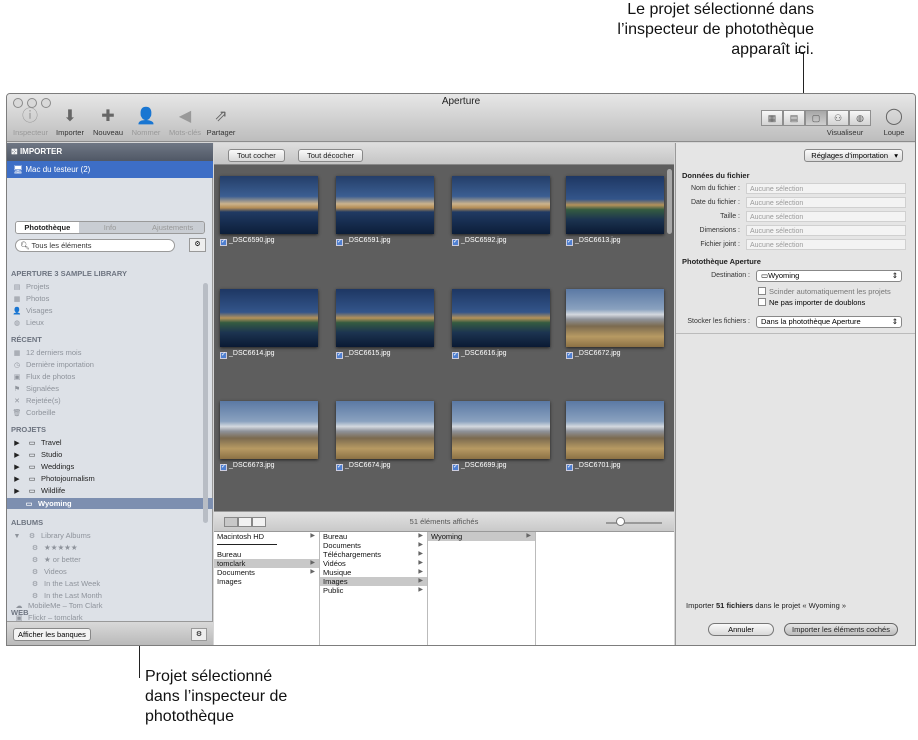 The height and width of the screenshot is (740, 918). Describe the element at coordinates (52, 634) in the screenshot. I see `show-vaults-button: Afficher les banques` at that location.